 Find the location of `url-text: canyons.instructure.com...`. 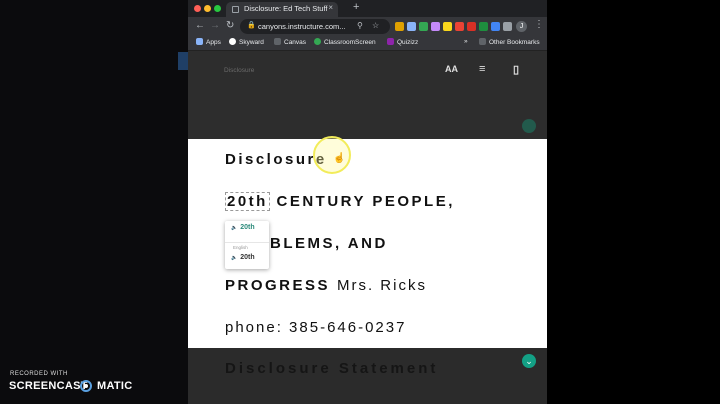

url-text: canyons.instructure.com... is located at coordinates (302, 26).